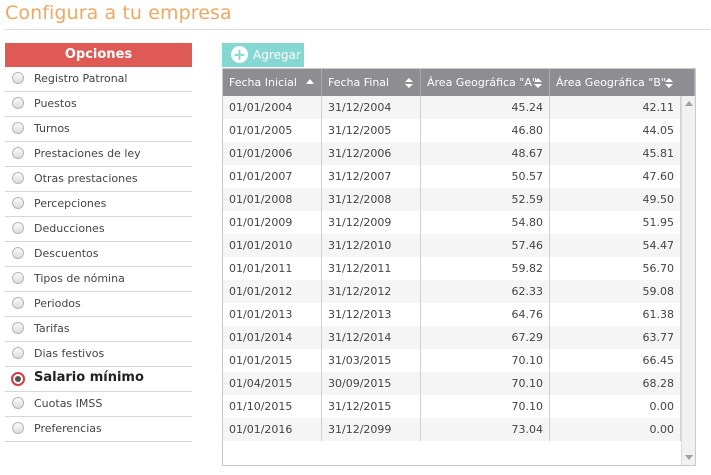 Image resolution: width=711 pixels, height=475 pixels. Describe the element at coordinates (452, 429) in the screenshot. I see `table-row: 01/01/2016 31/12/2099 73.04 0.00` at that location.